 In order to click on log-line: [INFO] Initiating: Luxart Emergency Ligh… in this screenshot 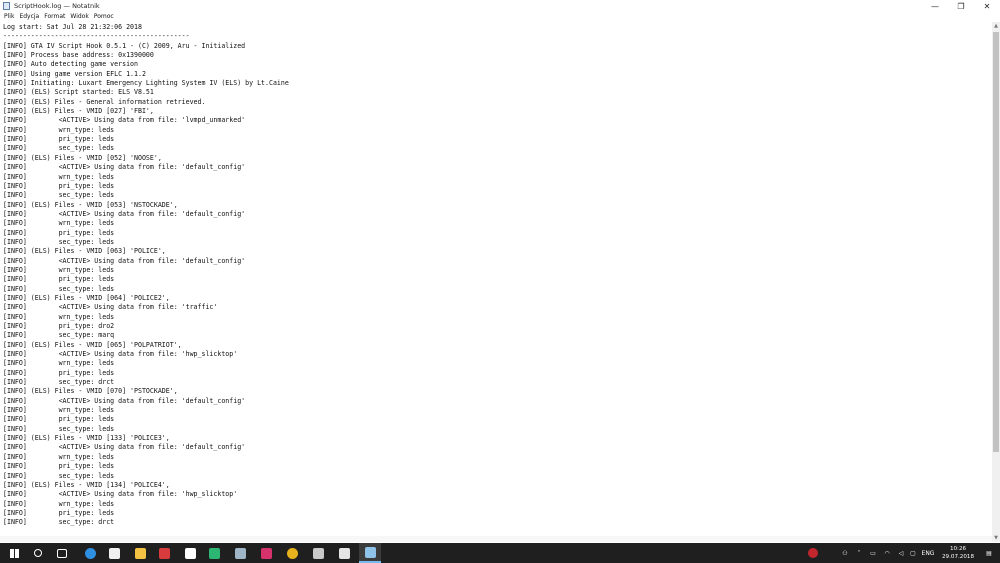, I will do `click(146, 83)`.